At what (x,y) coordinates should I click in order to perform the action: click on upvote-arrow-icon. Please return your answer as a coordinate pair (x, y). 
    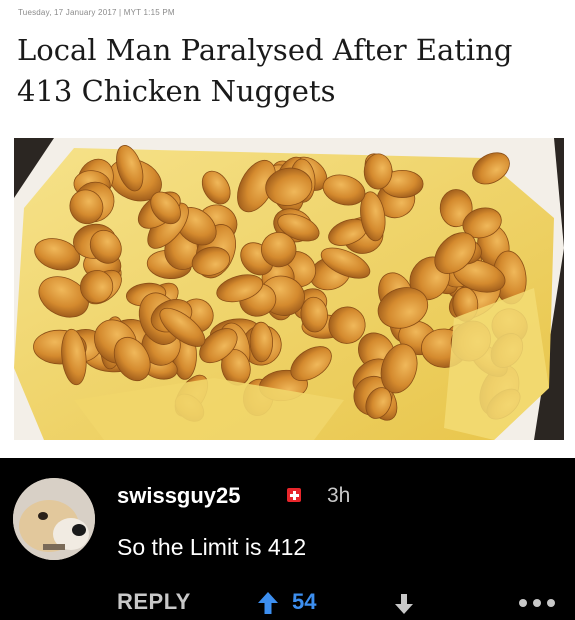
    Looking at the image, I should click on (268, 603).